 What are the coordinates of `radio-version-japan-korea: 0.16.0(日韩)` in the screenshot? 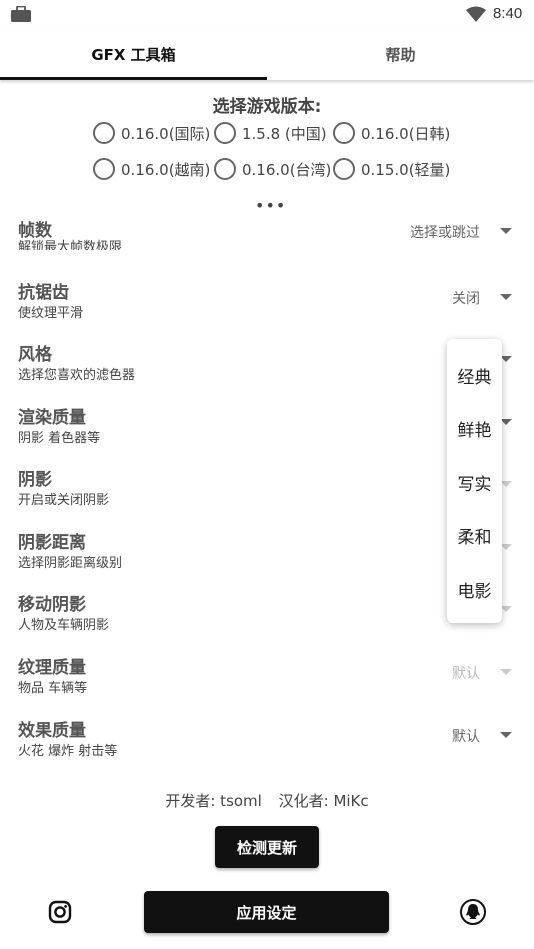 It's located at (391, 133).